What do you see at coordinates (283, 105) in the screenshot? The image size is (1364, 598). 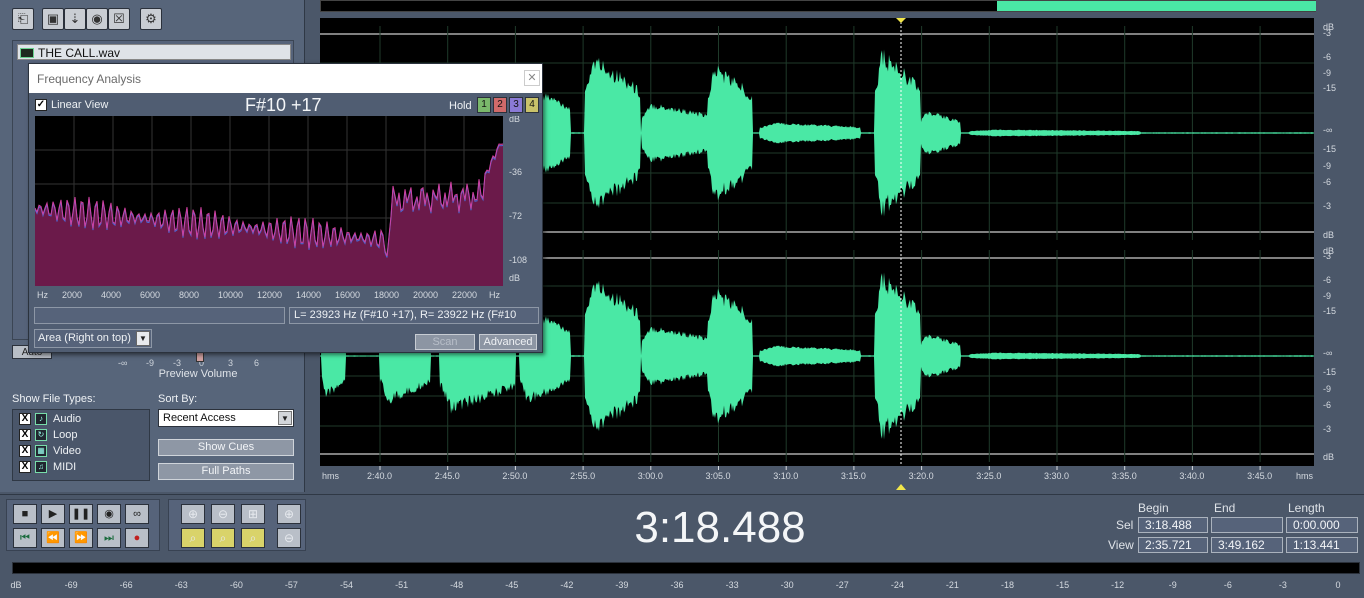 I see `note-readout: F#10 +17` at bounding box center [283, 105].